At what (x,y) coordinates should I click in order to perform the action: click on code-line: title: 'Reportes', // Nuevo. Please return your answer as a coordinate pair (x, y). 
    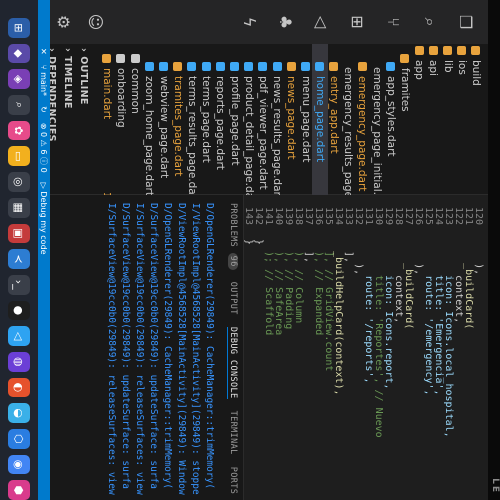
    Looking at the image, I should click on (378, 338).